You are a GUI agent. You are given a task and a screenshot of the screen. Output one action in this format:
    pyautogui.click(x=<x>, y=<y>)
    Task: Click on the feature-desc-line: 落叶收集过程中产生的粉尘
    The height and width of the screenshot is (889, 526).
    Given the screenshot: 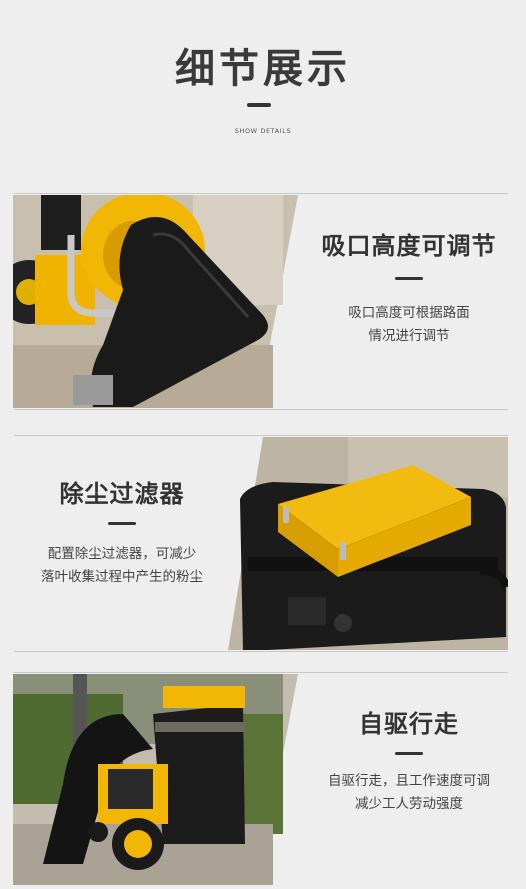 What is the action you would take?
    pyautogui.click(x=122, y=577)
    